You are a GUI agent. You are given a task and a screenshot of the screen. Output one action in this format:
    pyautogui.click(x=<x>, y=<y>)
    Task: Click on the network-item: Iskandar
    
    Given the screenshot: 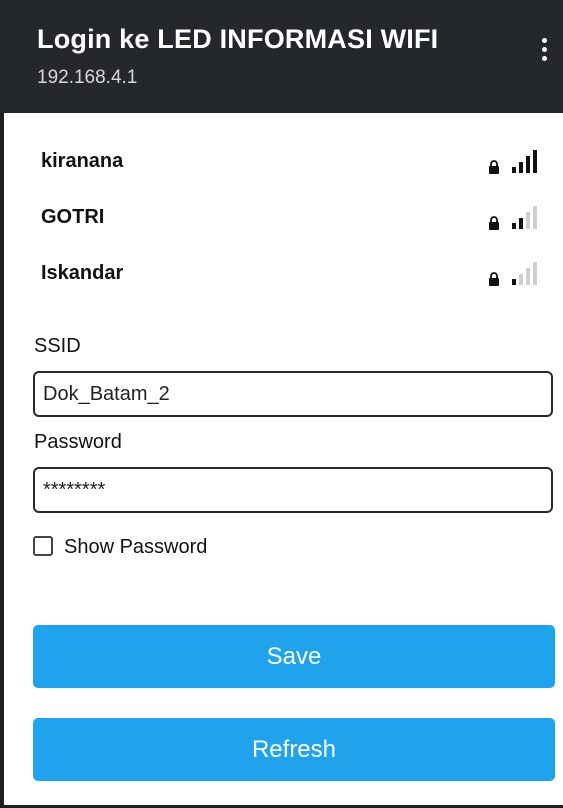 What is the action you would take?
    pyautogui.click(x=281, y=280)
    